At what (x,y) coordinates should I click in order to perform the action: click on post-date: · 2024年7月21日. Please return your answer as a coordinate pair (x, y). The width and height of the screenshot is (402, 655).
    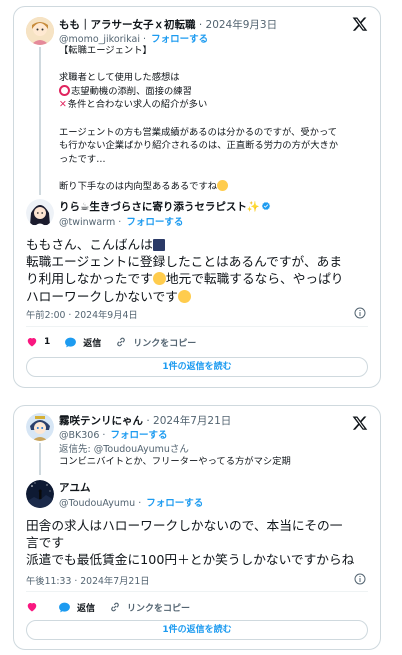
    Looking at the image, I should click on (188, 421).